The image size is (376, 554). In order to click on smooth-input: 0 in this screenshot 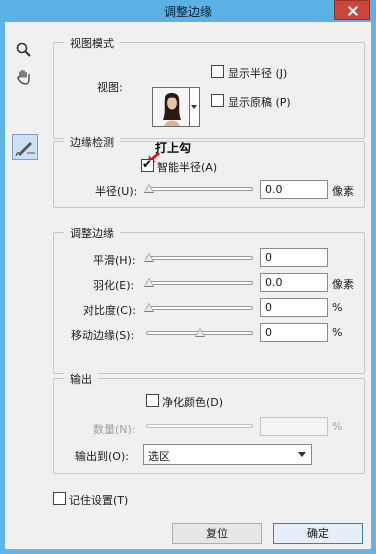, I will do `click(294, 257)`.